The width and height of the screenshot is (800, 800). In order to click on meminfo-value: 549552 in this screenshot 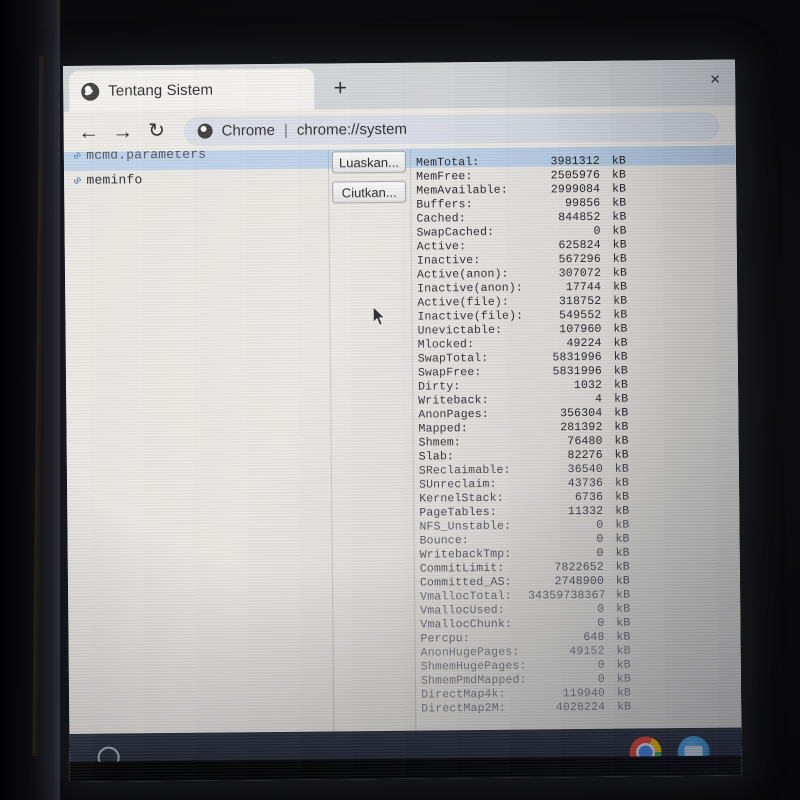, I will do `click(580, 315)`.